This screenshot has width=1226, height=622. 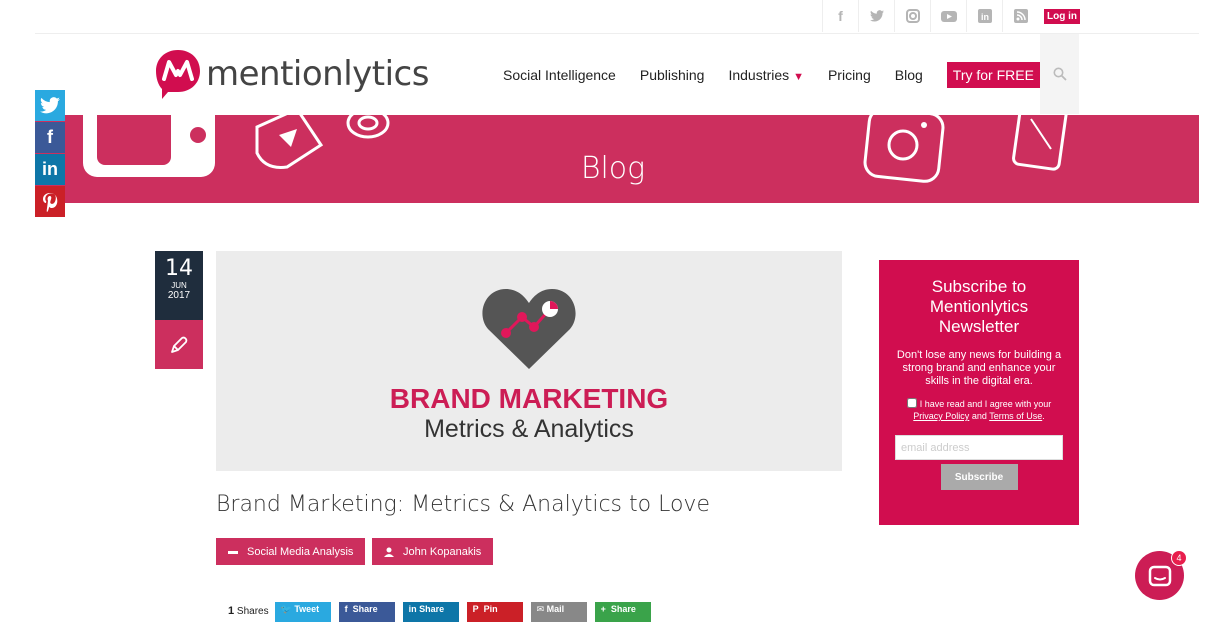 I want to click on pen-icon, so click(x=179, y=344).